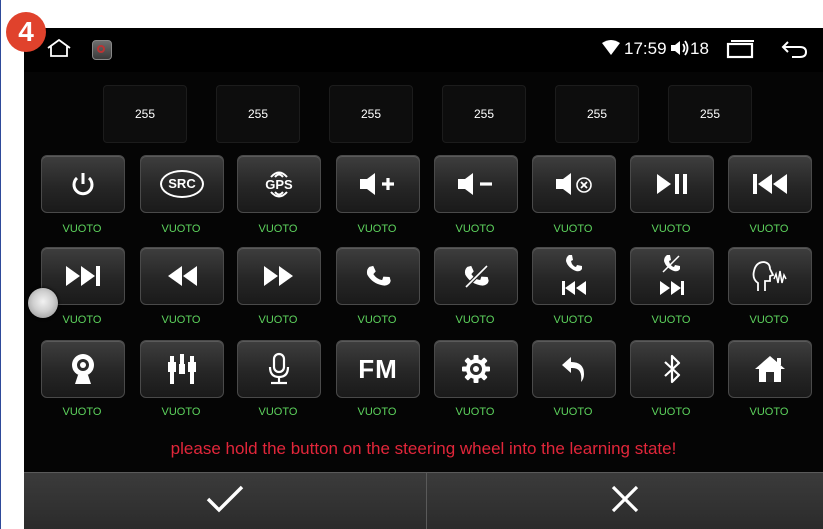 The image size is (823, 529). I want to click on phone-hangup-icon, so click(476, 276).